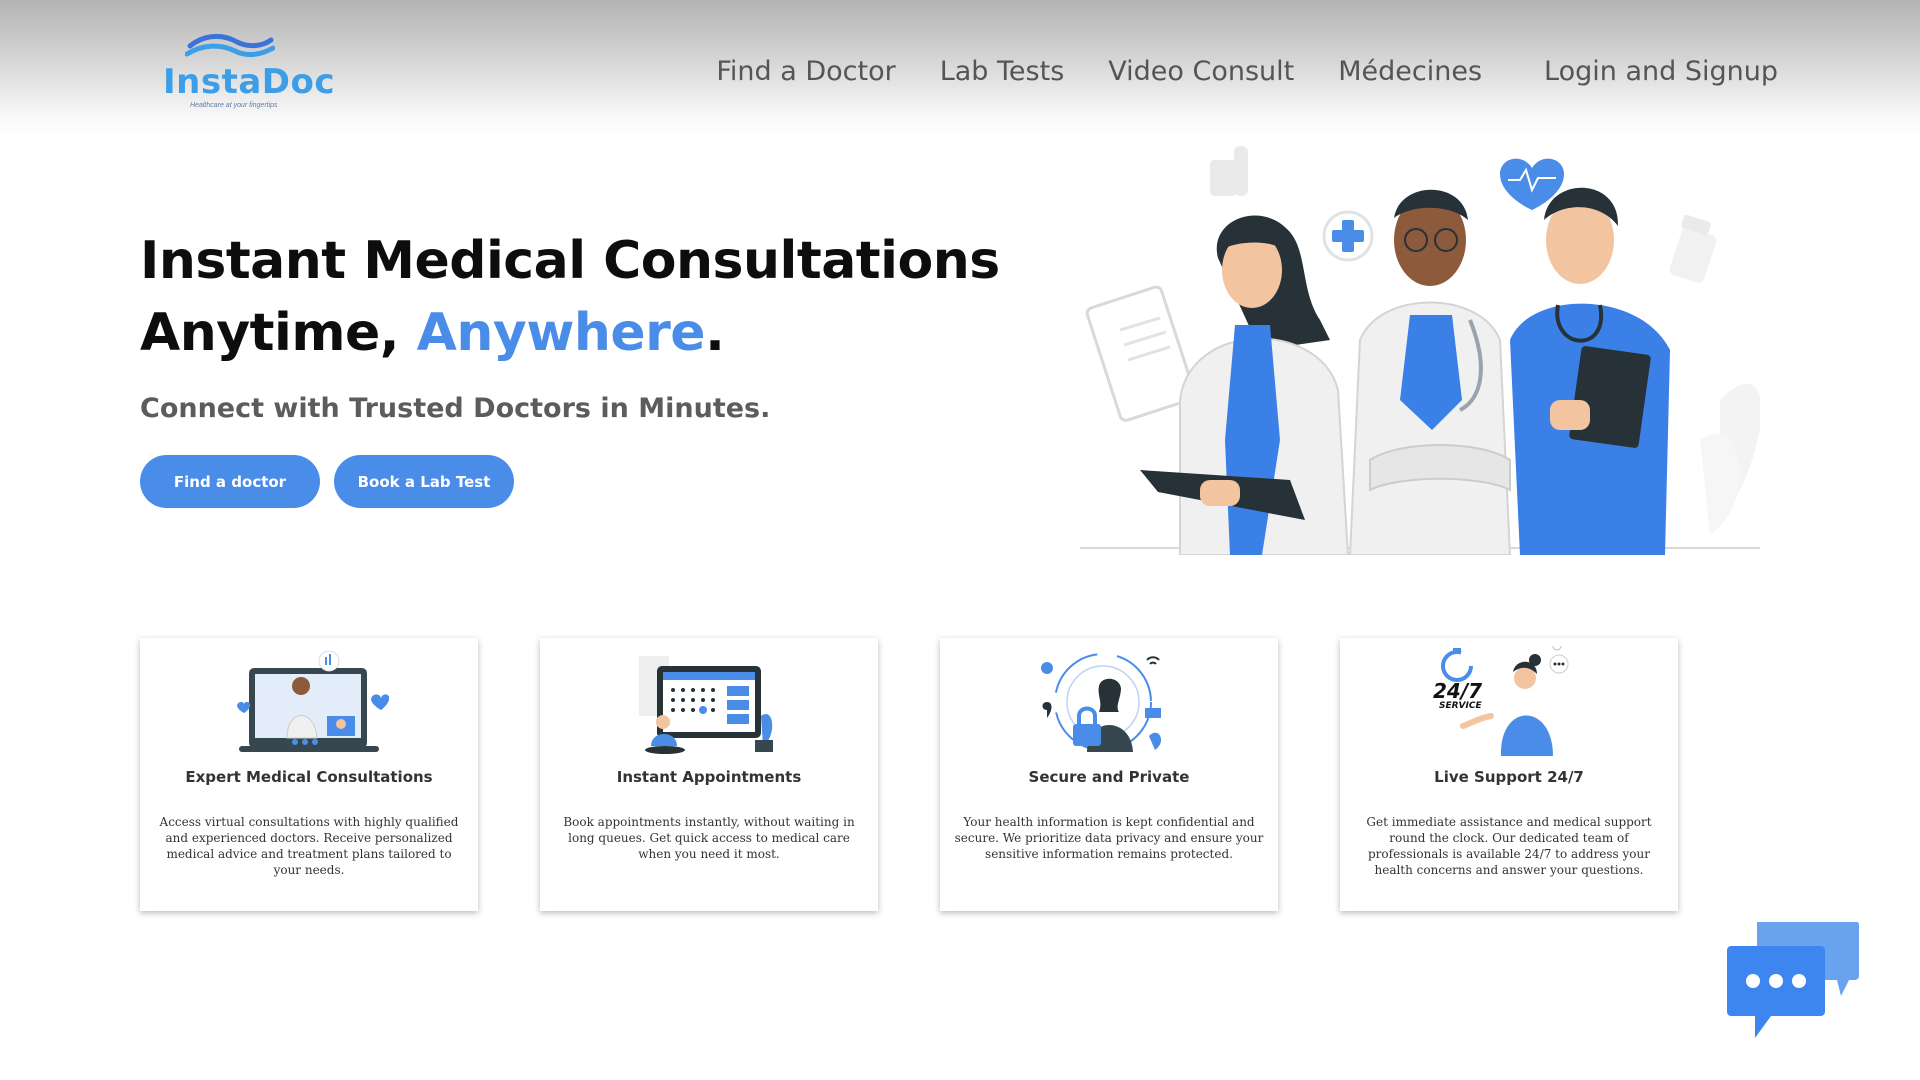 Image resolution: width=1920 pixels, height=1080 pixels. I want to click on hero-title-line1: Instant Medical Consultations, so click(570, 261).